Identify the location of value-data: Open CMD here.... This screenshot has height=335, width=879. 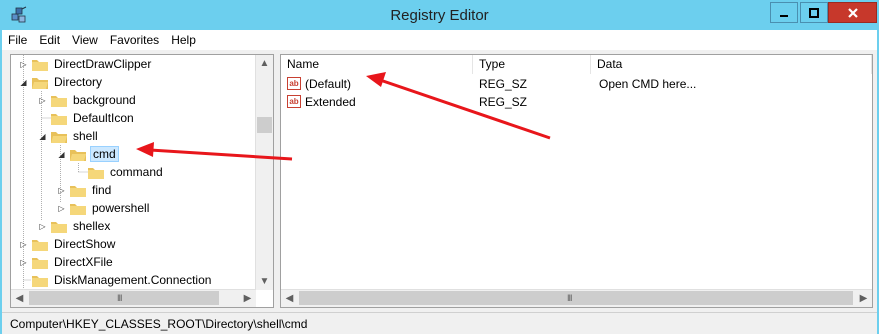
(648, 84).